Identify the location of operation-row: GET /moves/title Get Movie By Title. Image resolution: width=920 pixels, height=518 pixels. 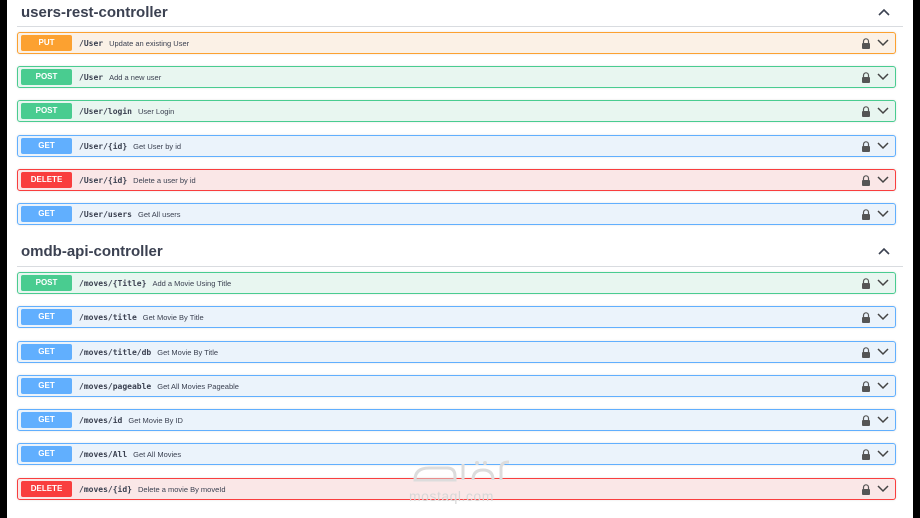
(456, 317).